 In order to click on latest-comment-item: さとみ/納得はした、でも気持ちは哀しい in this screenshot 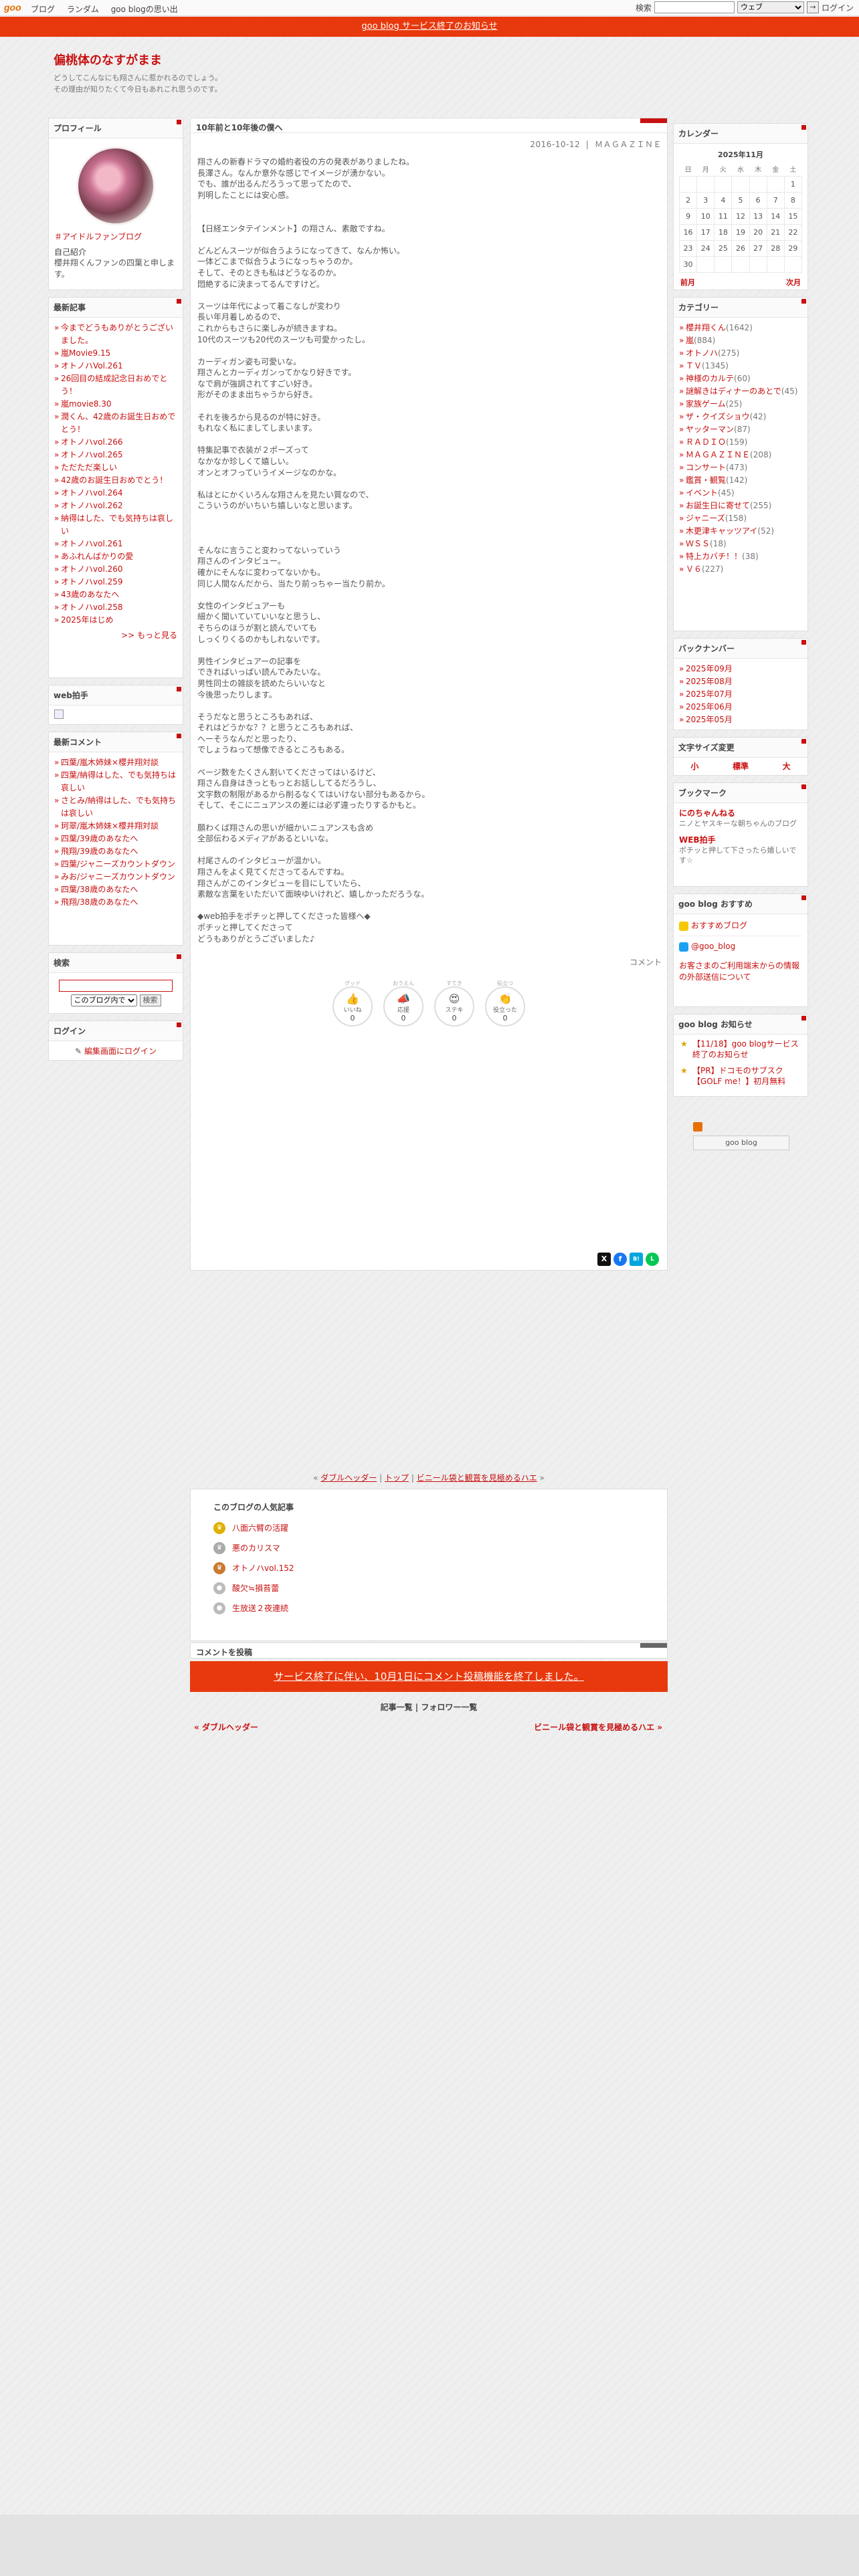, I will do `click(116, 807)`.